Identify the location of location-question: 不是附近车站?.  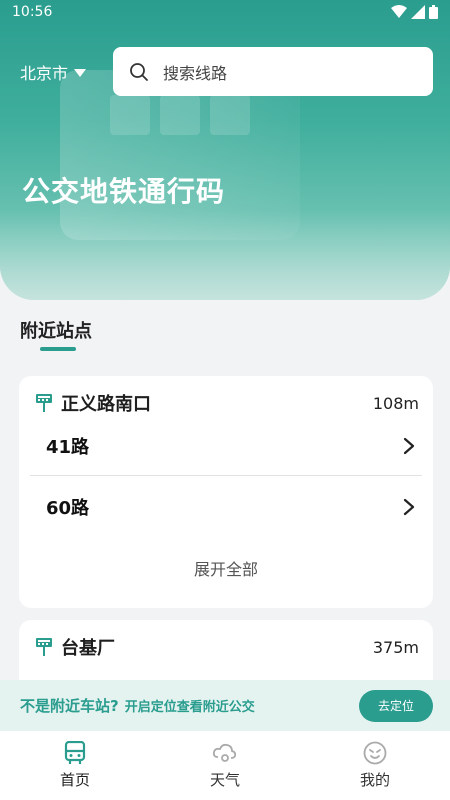
(69, 706).